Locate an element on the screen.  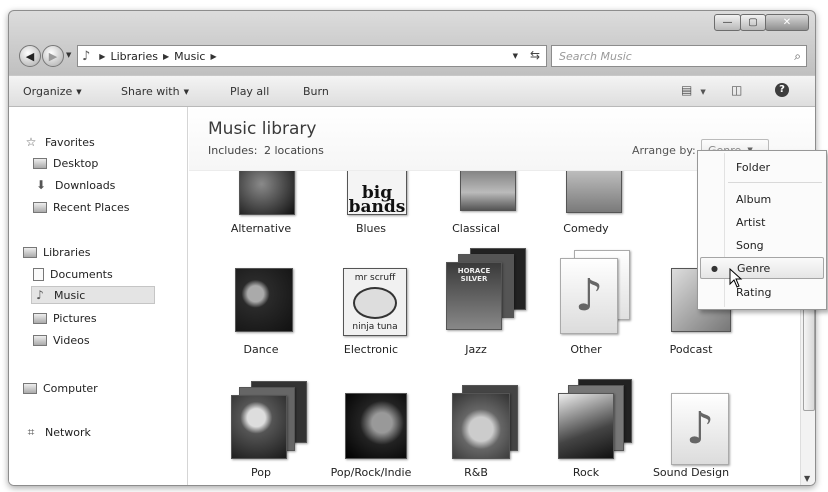
scroll-down-icon: ▼ is located at coordinates (807, 478).